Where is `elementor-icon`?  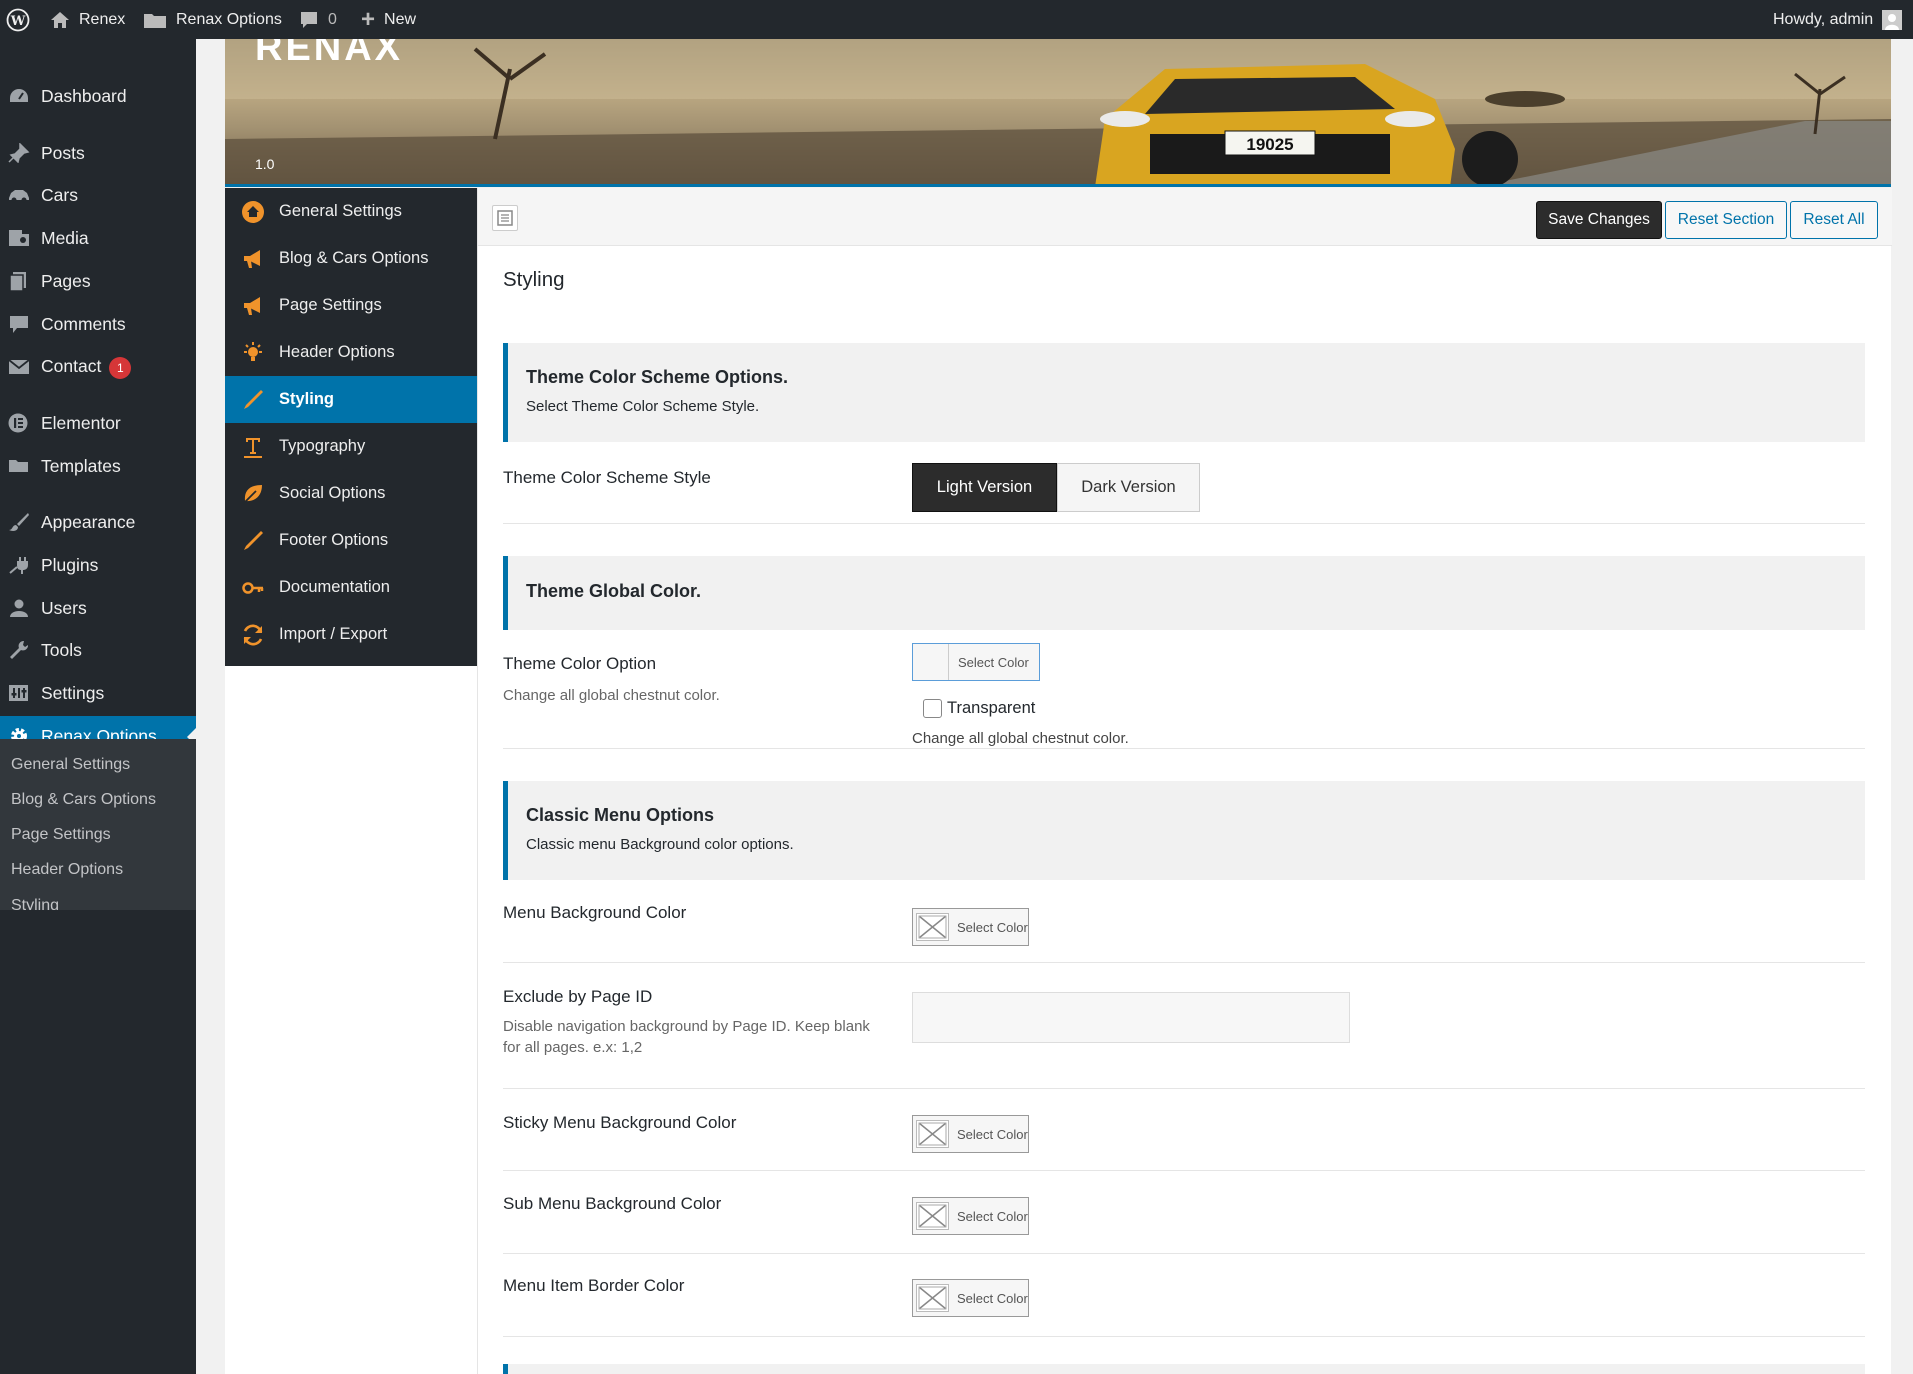
elementor-icon is located at coordinates (18, 423).